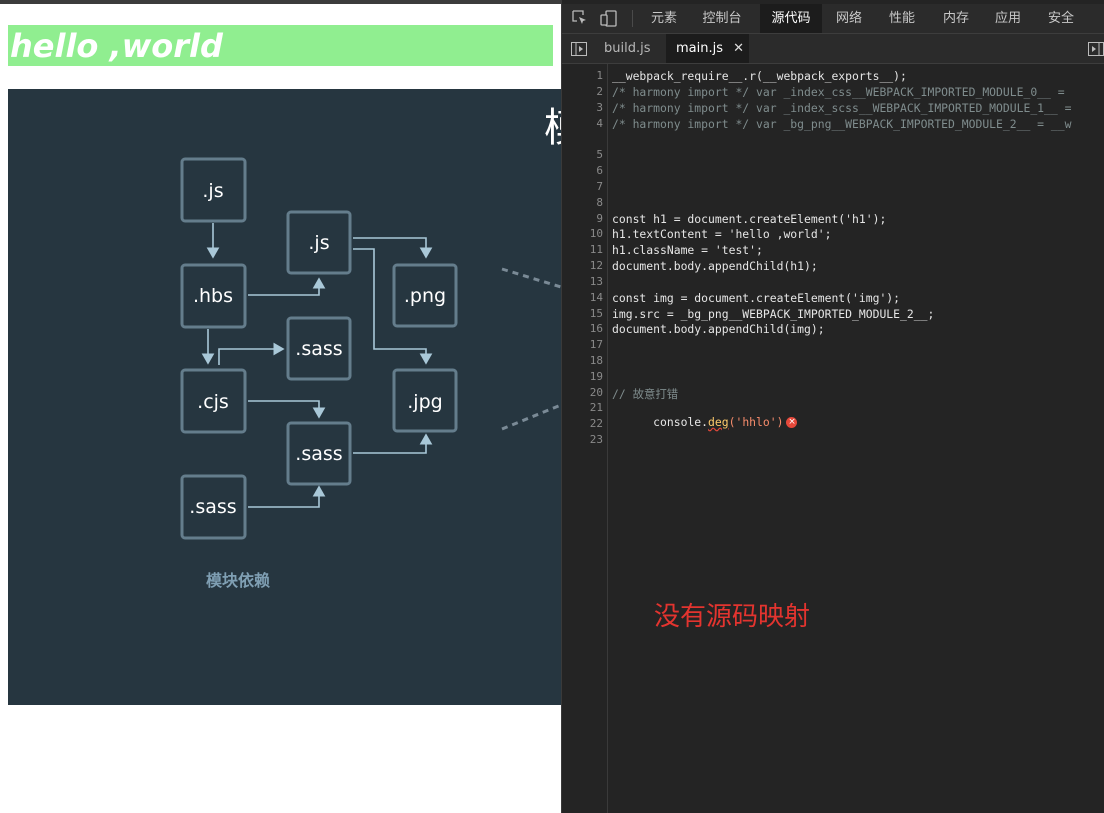 This screenshot has height=813, width=1104. I want to click on code-segment: ('hhlo'), so click(756, 422).